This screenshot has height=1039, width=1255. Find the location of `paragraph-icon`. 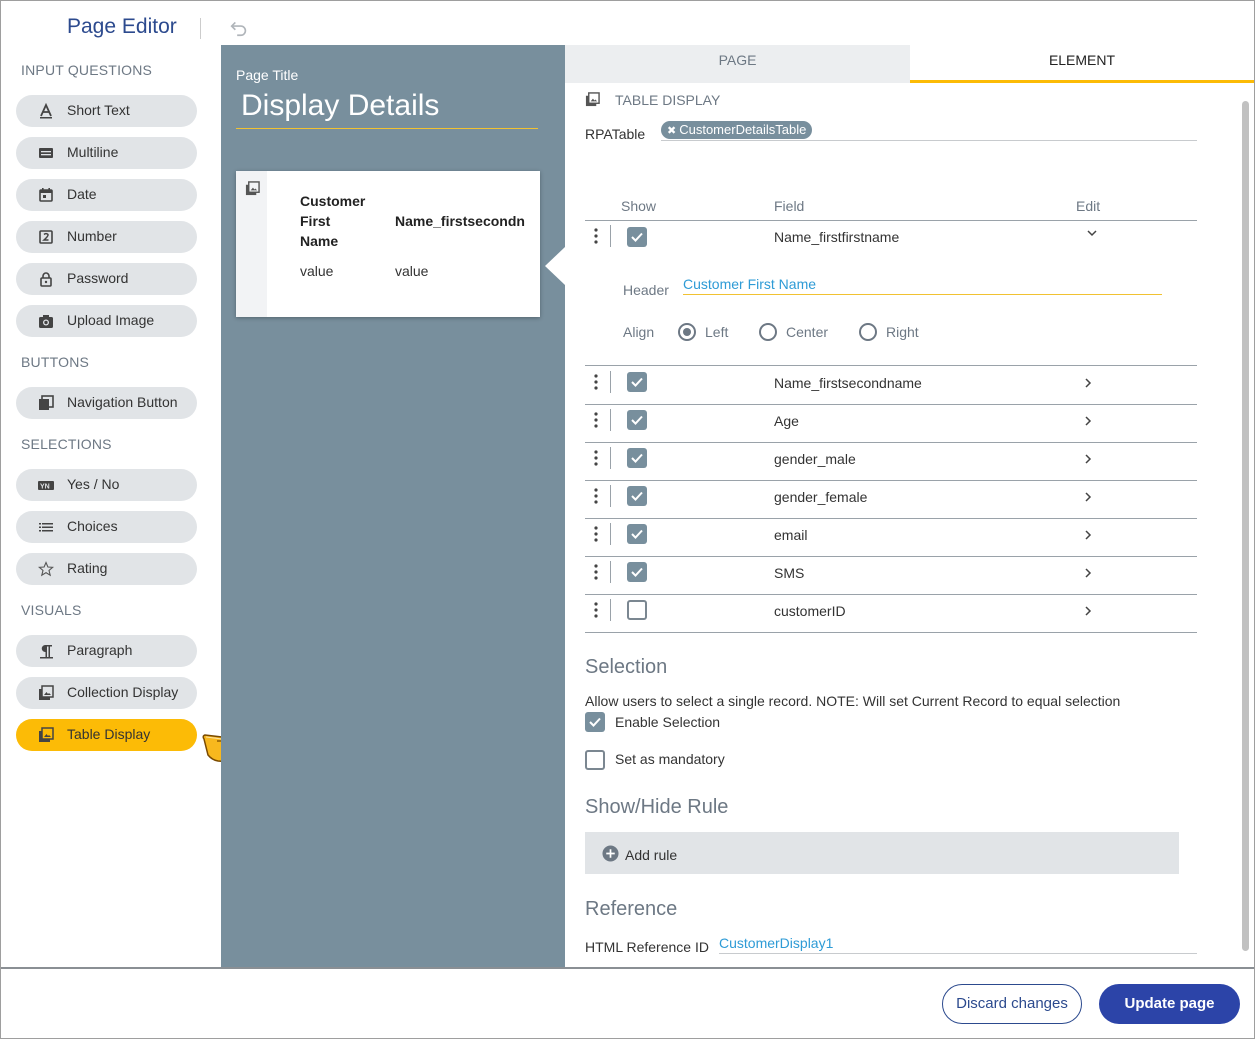

paragraph-icon is located at coordinates (46, 652).